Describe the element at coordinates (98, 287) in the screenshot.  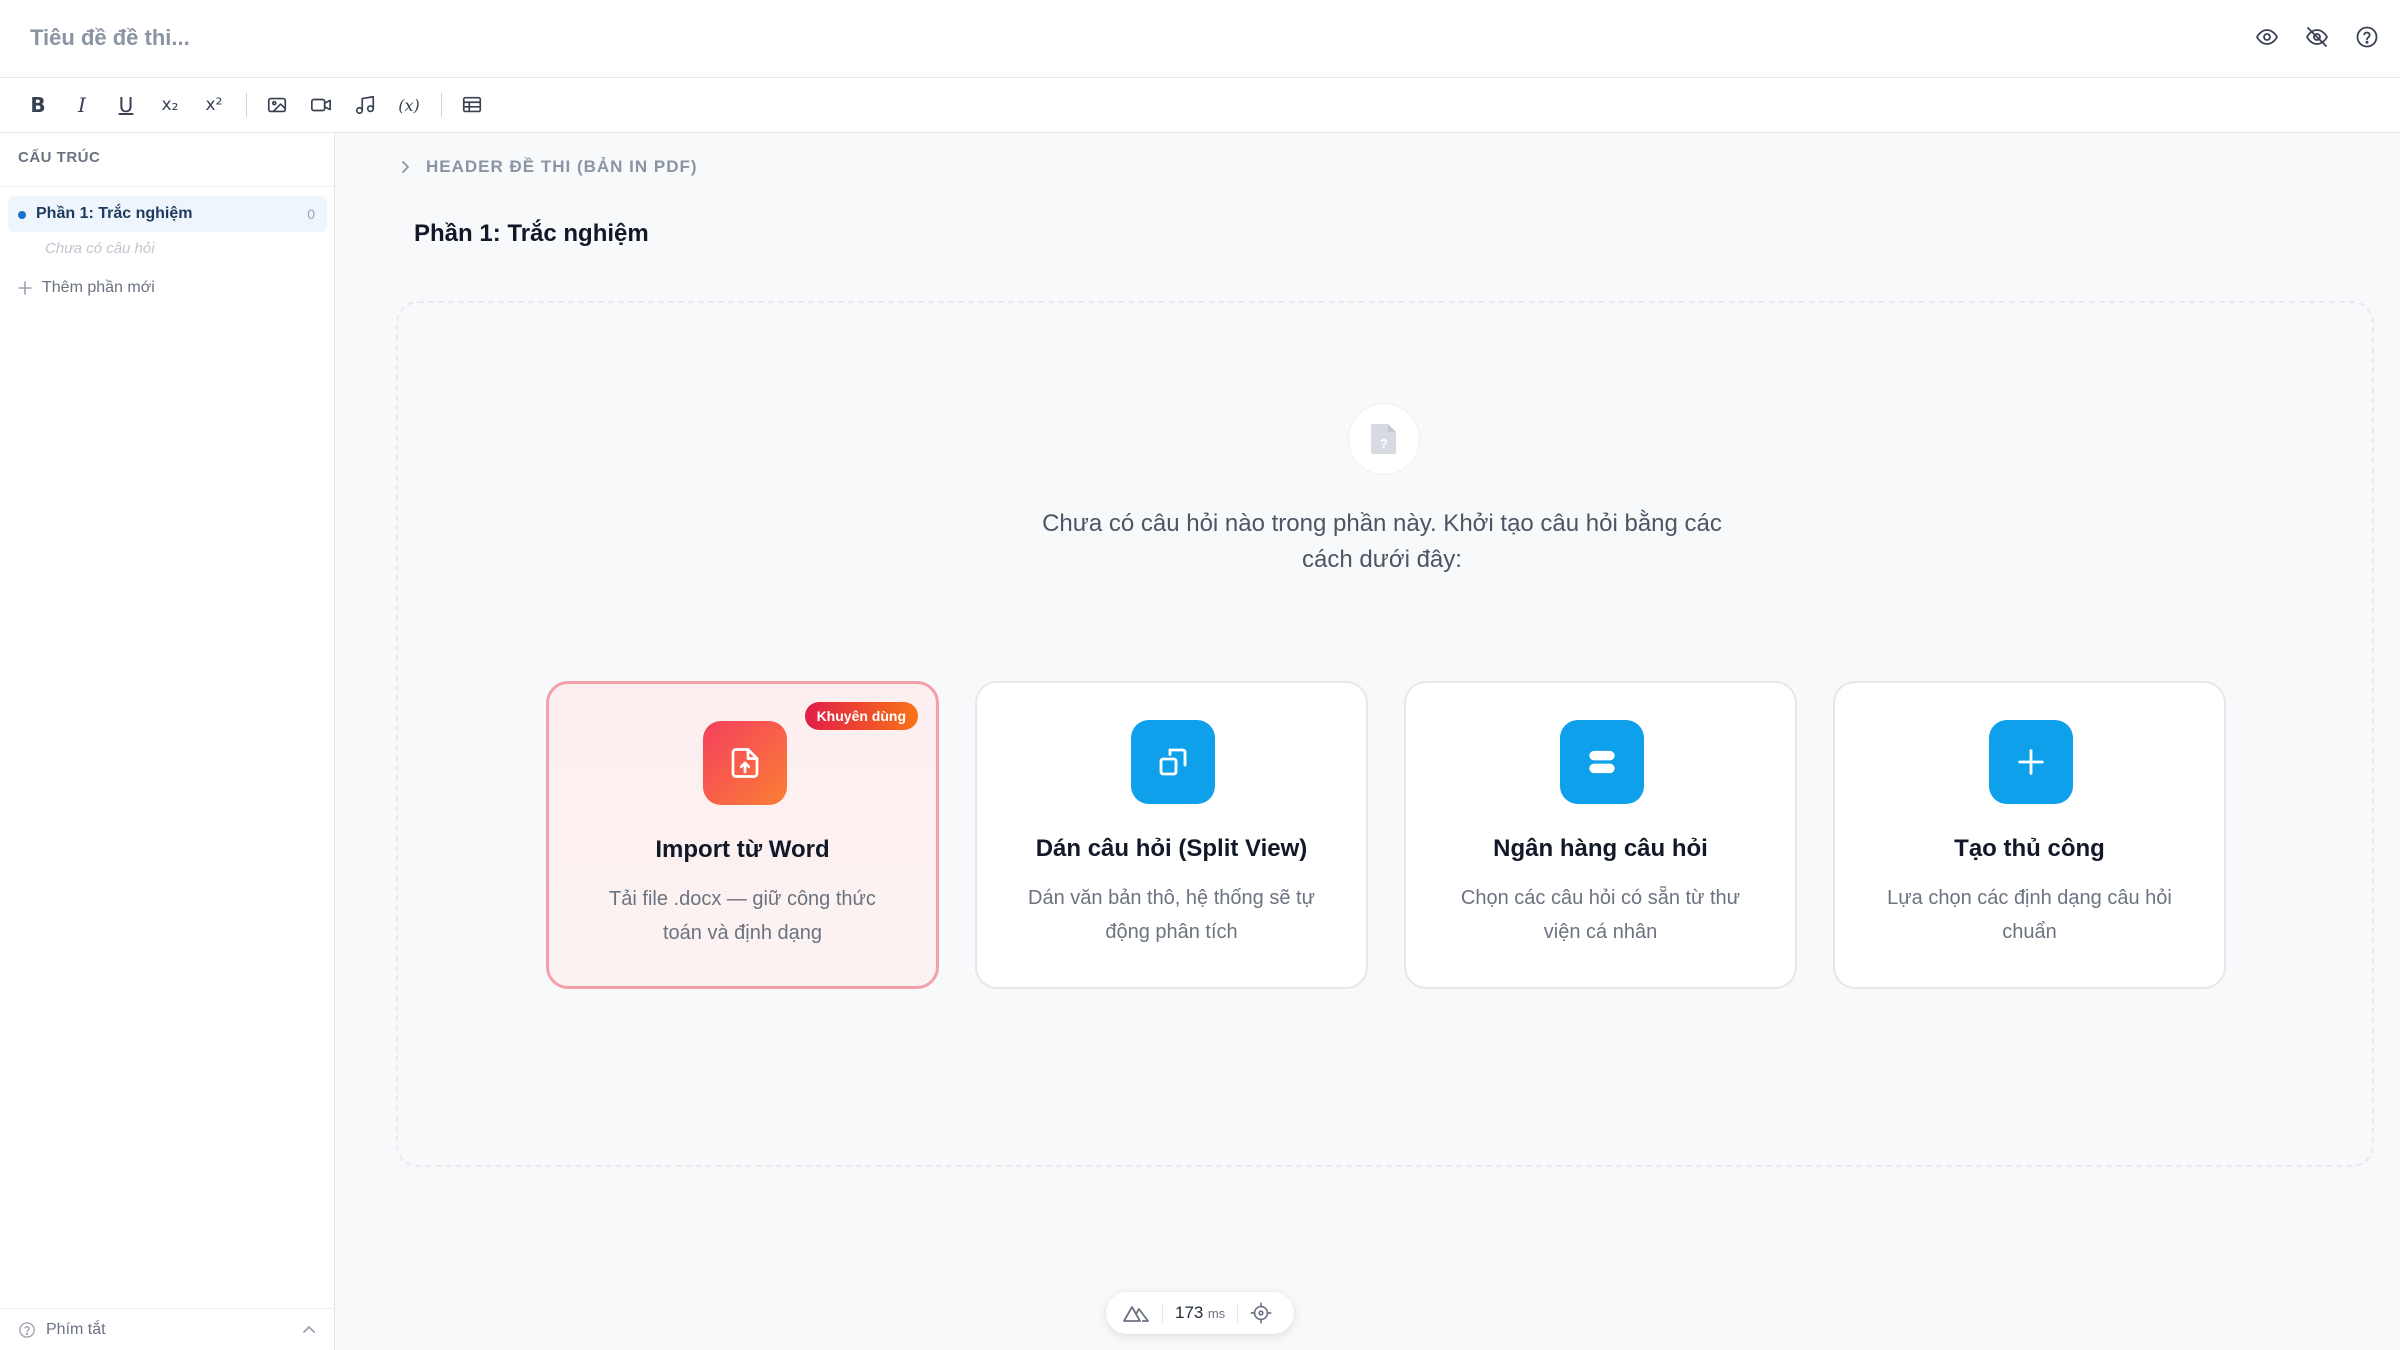
I see `add-section-label: Thêm phần mới` at that location.